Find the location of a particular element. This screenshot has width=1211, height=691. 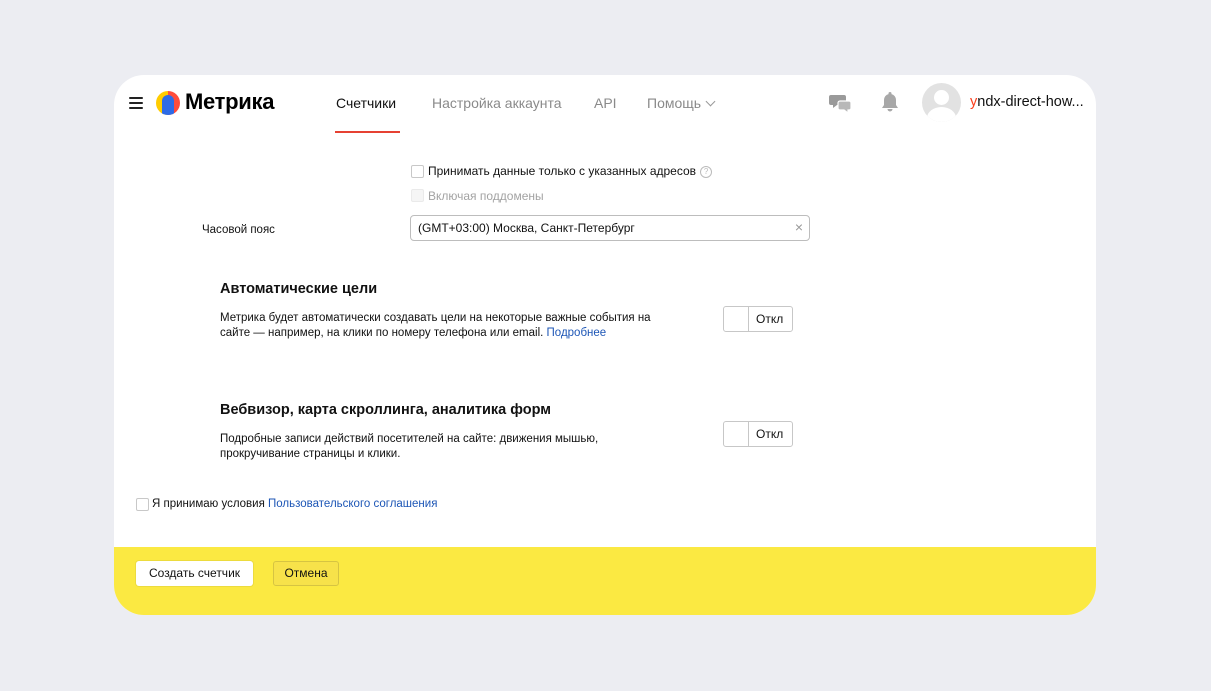

user-agreement-link: Пользовательского соглашения is located at coordinates (352, 504).